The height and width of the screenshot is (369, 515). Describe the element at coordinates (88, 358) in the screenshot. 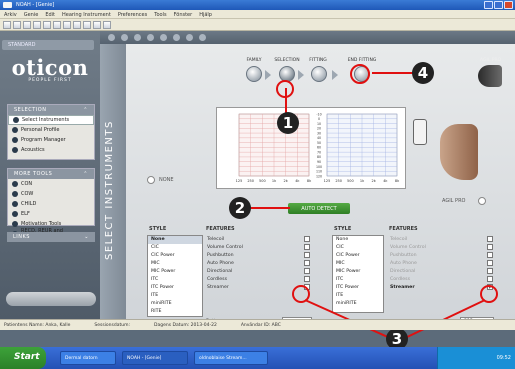

I see `taskbar-item: Dermal datorn` at that location.